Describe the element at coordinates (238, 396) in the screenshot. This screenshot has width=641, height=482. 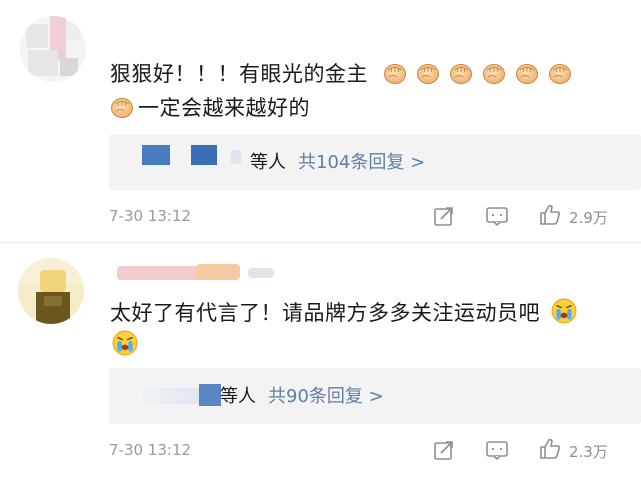
I see `reply-prefix: 等人` at that location.